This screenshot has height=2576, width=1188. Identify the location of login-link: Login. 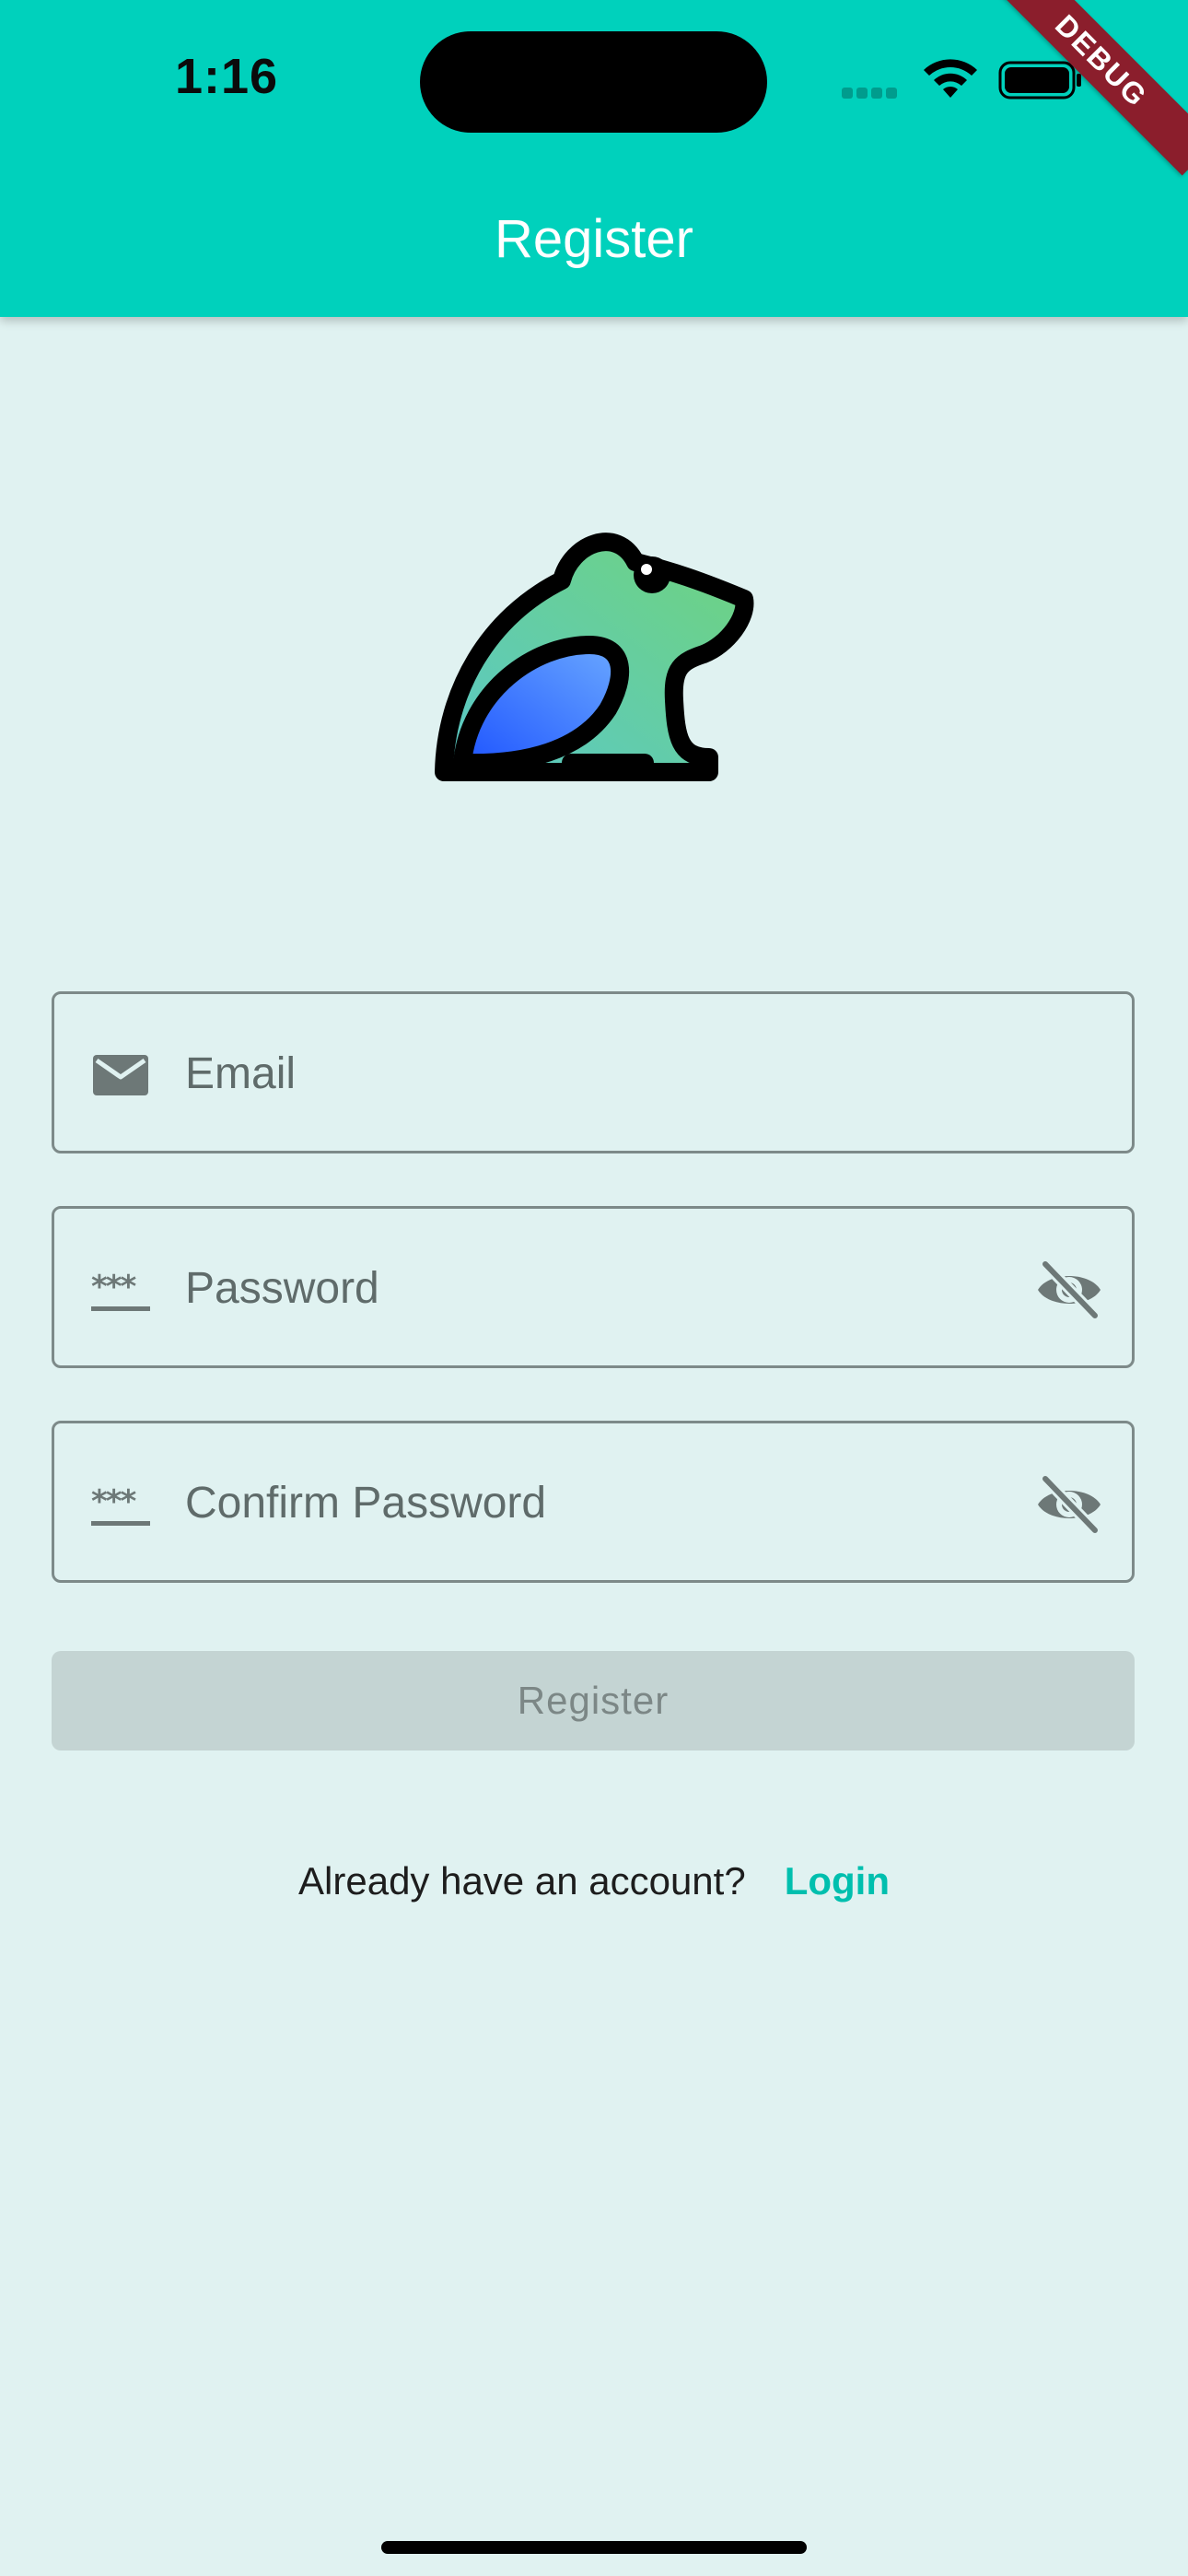
(838, 1881).